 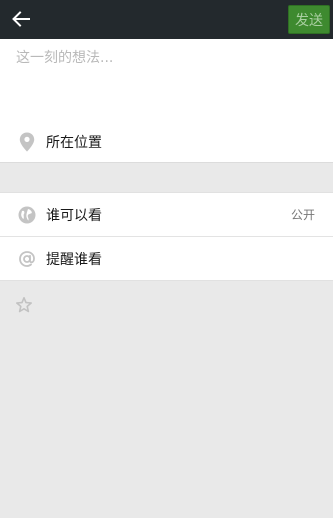 What do you see at coordinates (309, 19) in the screenshot?
I see `send-button: 发送` at bounding box center [309, 19].